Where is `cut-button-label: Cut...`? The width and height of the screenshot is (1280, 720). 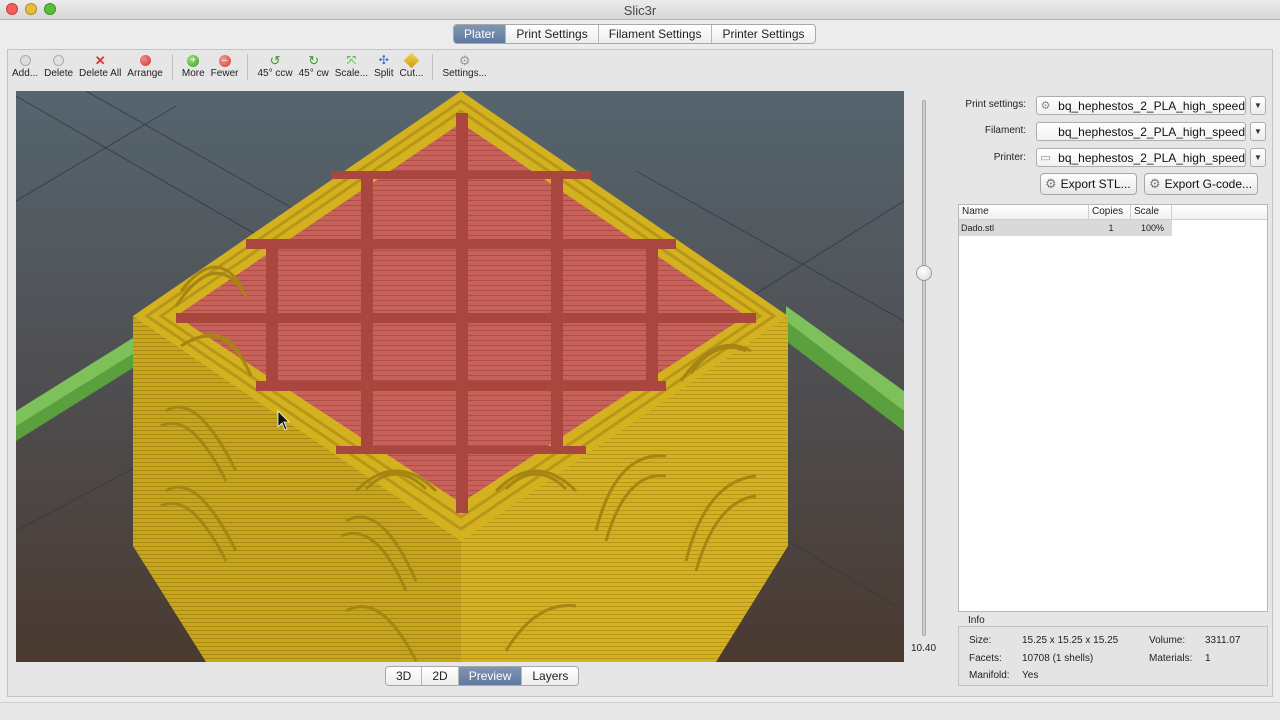 cut-button-label: Cut... is located at coordinates (411, 73).